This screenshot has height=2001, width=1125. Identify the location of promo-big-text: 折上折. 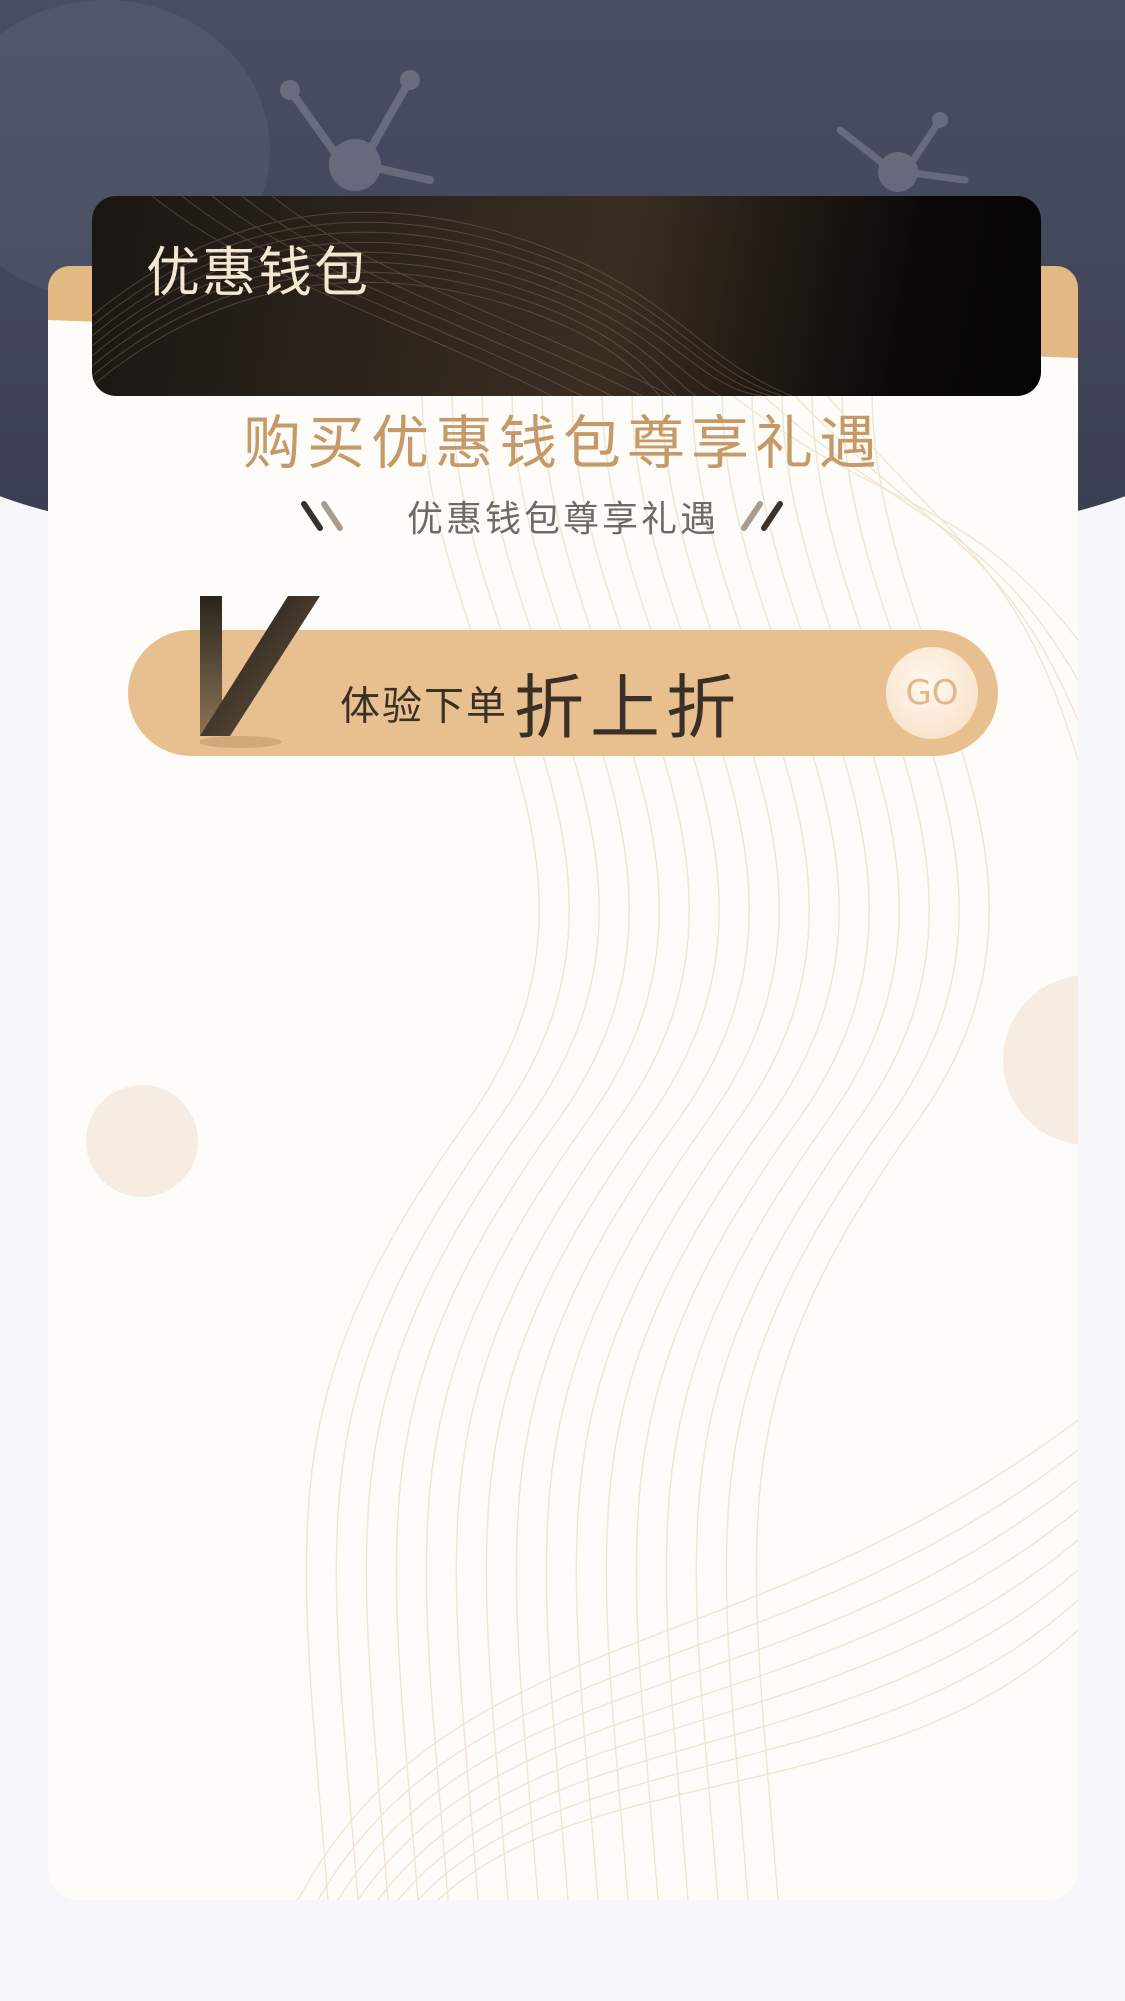
(628, 708).